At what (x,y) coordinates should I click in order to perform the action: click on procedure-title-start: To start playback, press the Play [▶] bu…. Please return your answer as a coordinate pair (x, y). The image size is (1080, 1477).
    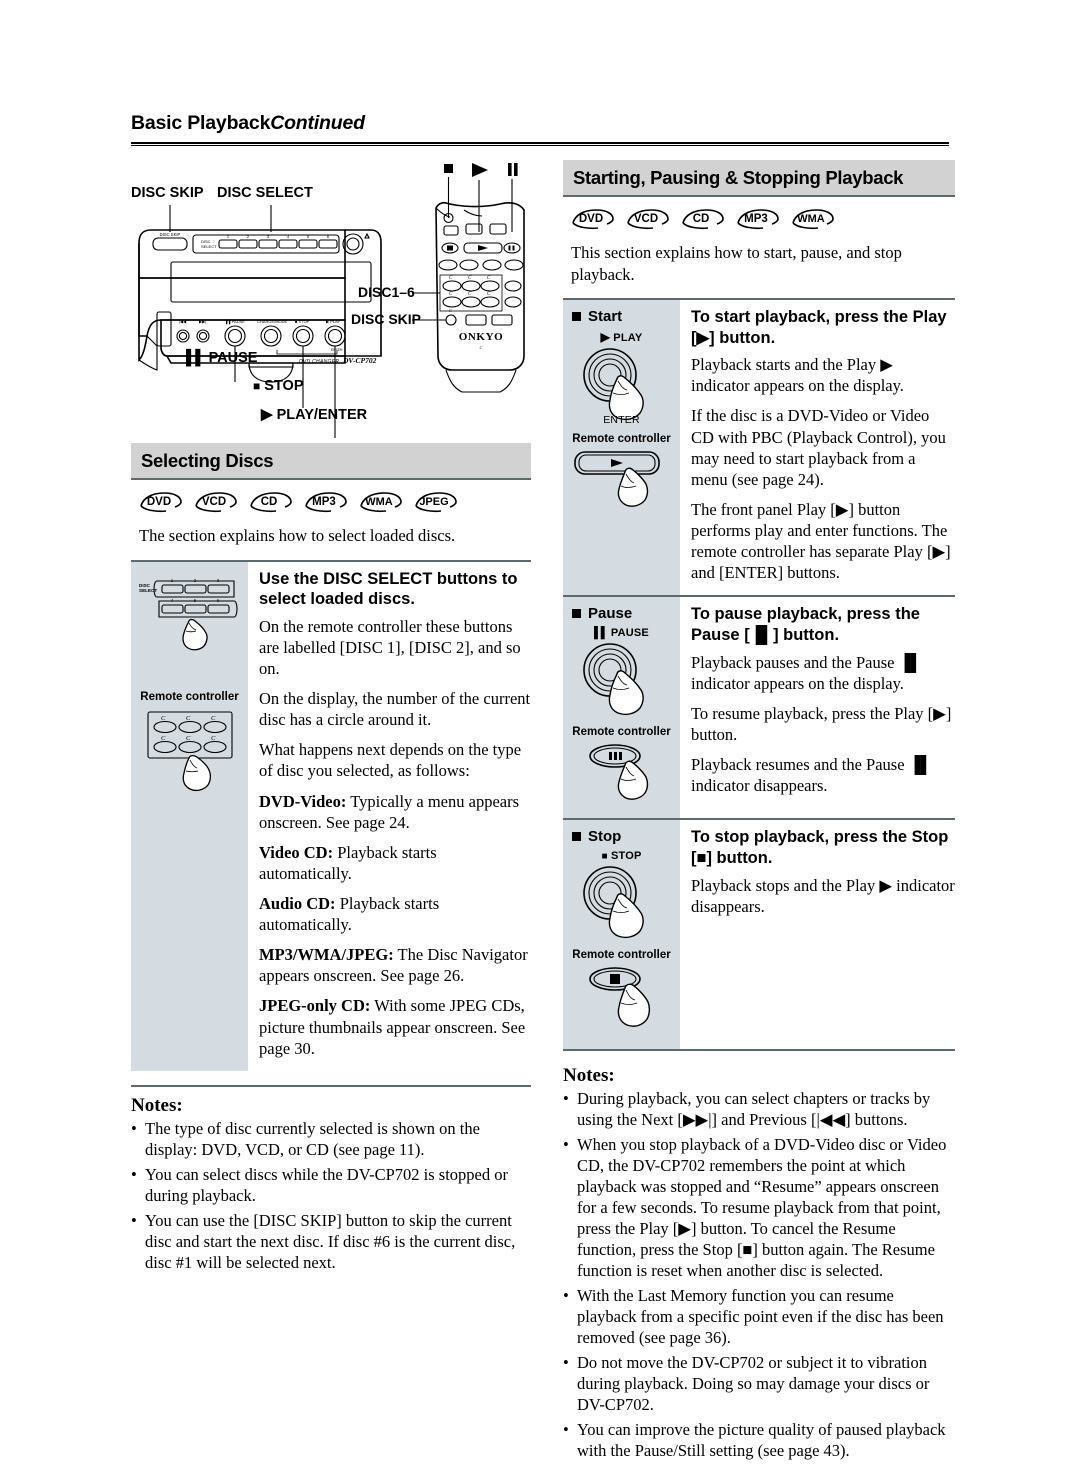
    Looking at the image, I should click on (819, 327).